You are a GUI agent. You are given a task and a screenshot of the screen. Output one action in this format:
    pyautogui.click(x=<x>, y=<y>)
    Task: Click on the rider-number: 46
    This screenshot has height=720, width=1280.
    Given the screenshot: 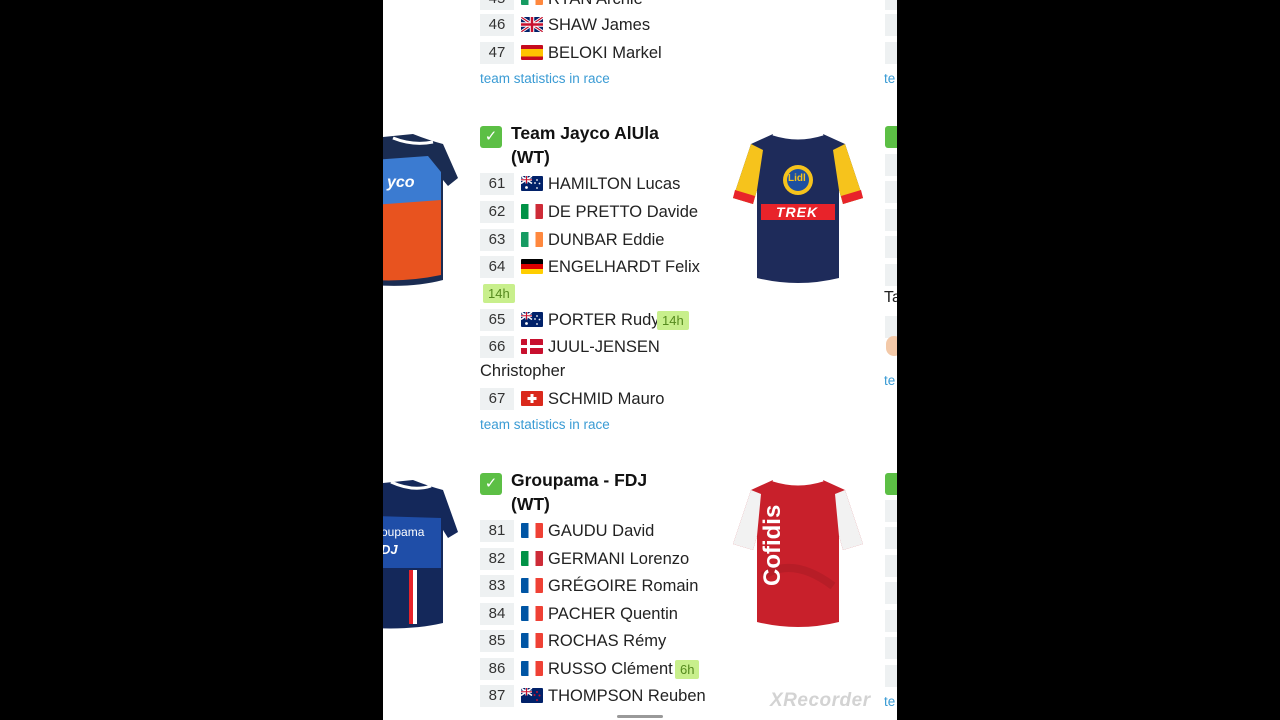 What is the action you would take?
    pyautogui.click(x=497, y=25)
    